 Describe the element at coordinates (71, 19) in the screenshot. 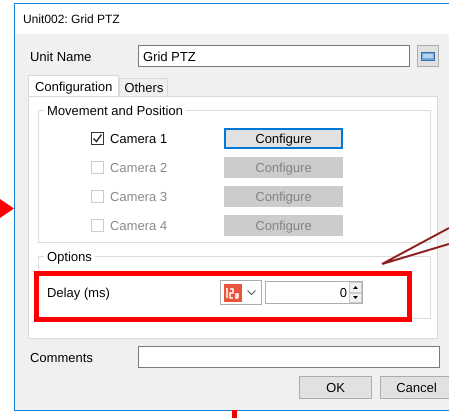

I see `window-title: Unit002: Grid PTZ` at that location.